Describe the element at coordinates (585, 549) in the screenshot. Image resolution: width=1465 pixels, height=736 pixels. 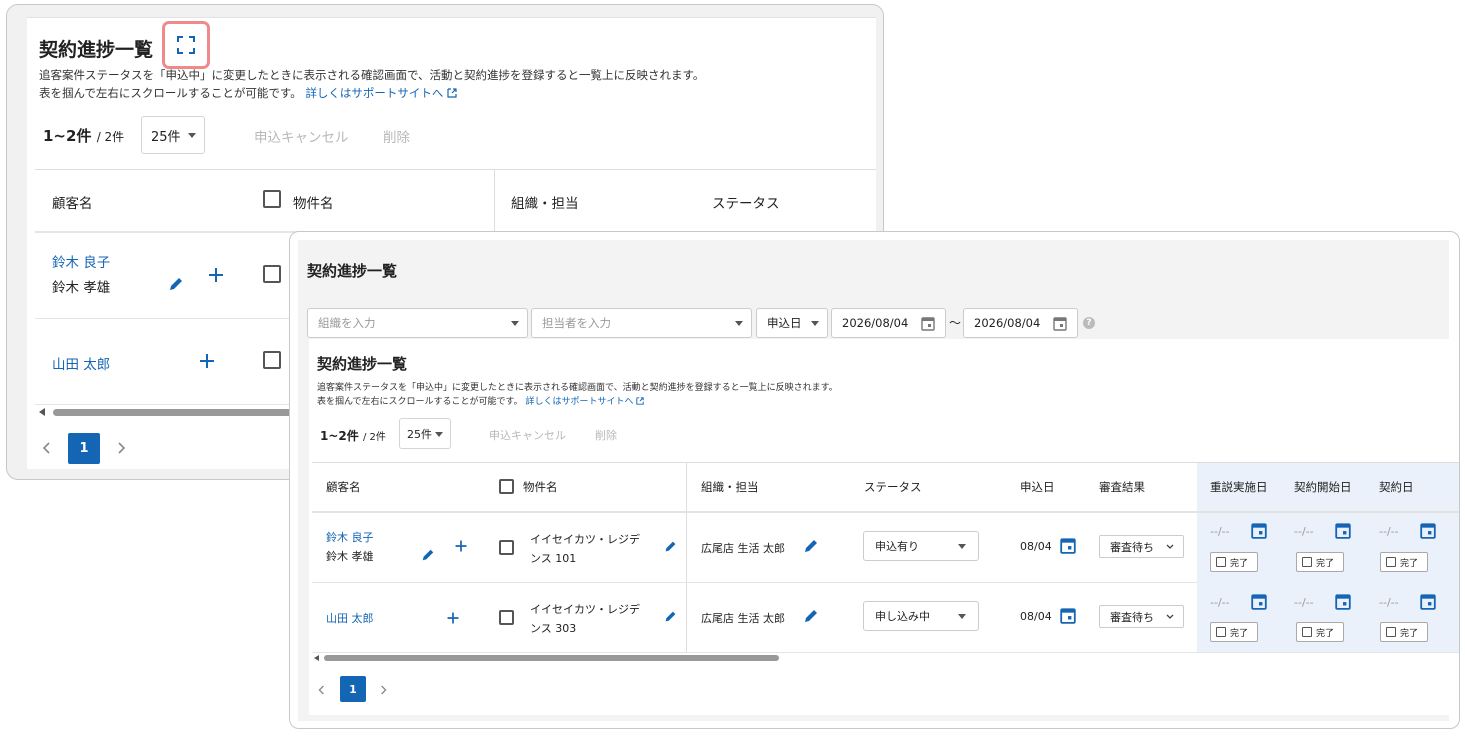
I see `property-name: イイセイカツ・レジデンス 101` at that location.